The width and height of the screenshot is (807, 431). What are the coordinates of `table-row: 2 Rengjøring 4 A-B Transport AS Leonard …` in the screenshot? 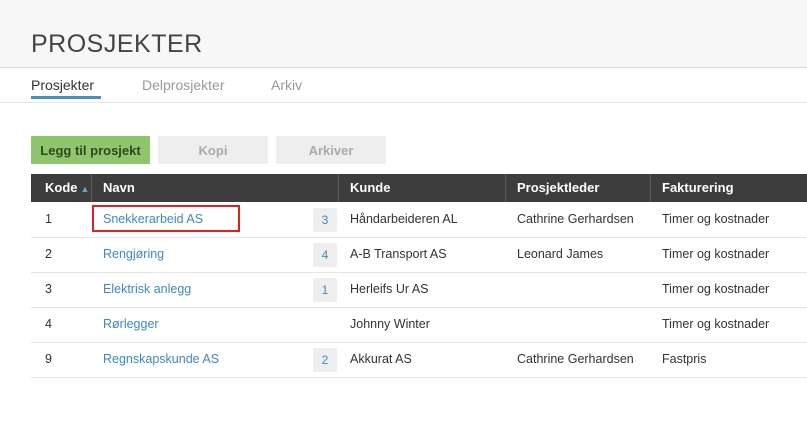 It's located at (419, 255).